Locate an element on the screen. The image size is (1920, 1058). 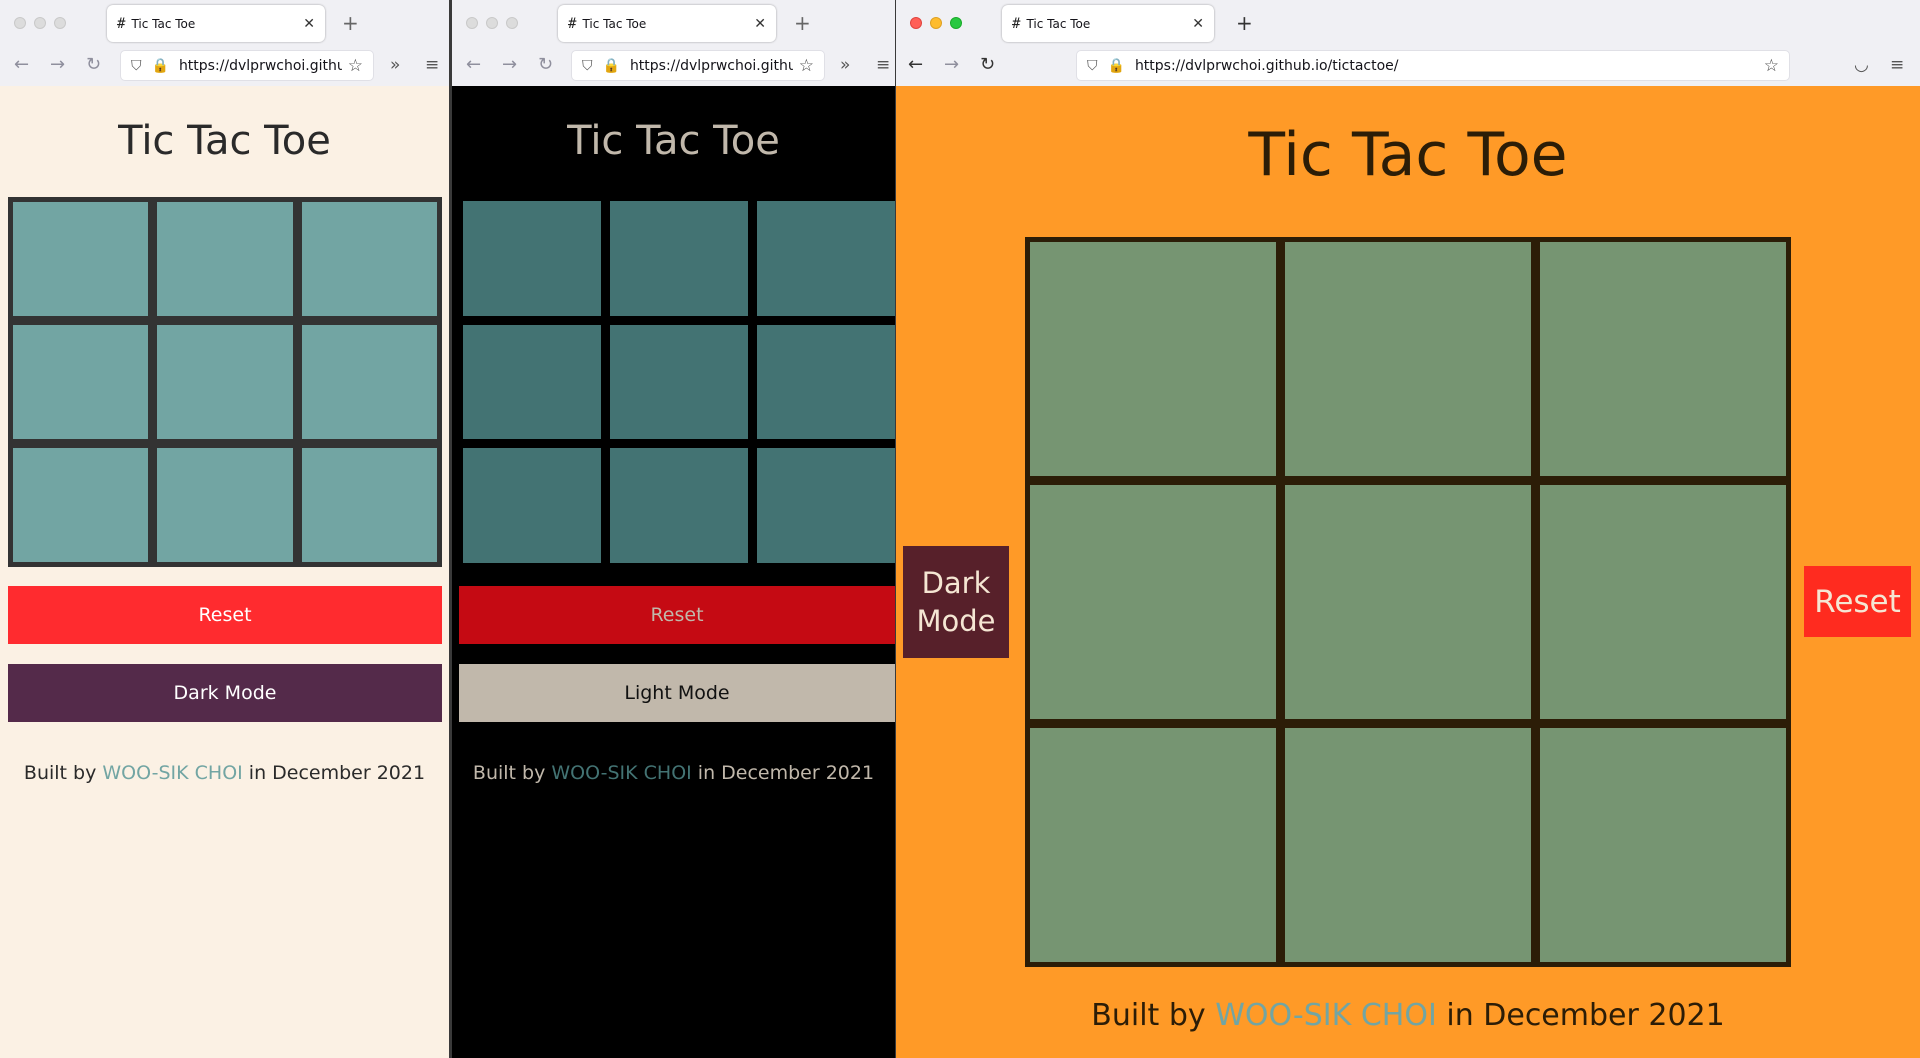
lock-icon: 🔒 is located at coordinates (1116, 65).